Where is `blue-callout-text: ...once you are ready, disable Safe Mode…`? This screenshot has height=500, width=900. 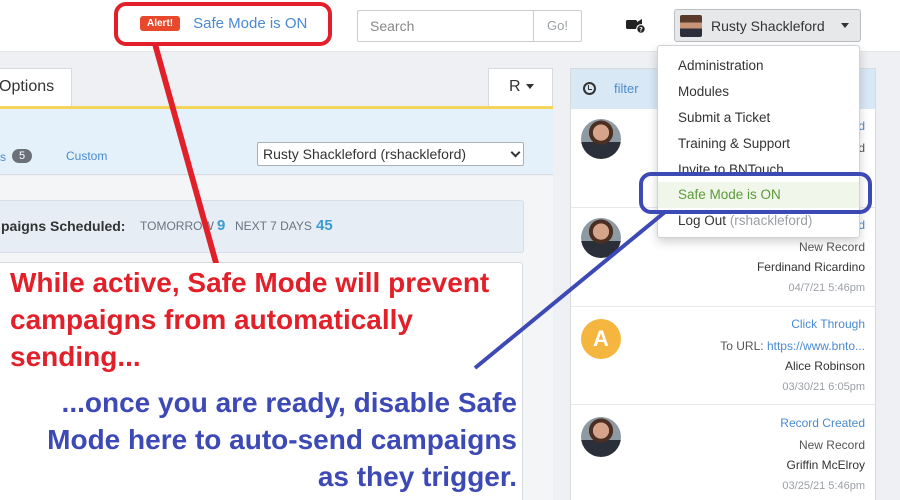 blue-callout-text: ...once you are ready, disable Safe Mode… is located at coordinates (282, 439).